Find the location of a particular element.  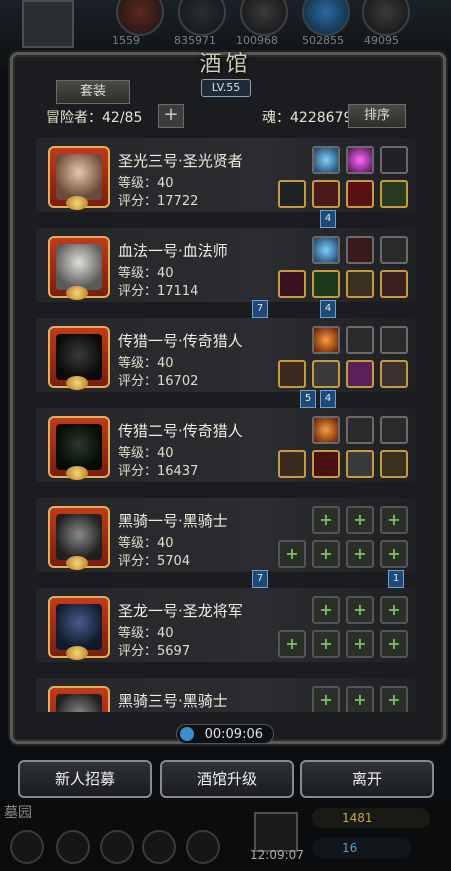

hero-score: 评分：16437 is located at coordinates (158, 471).